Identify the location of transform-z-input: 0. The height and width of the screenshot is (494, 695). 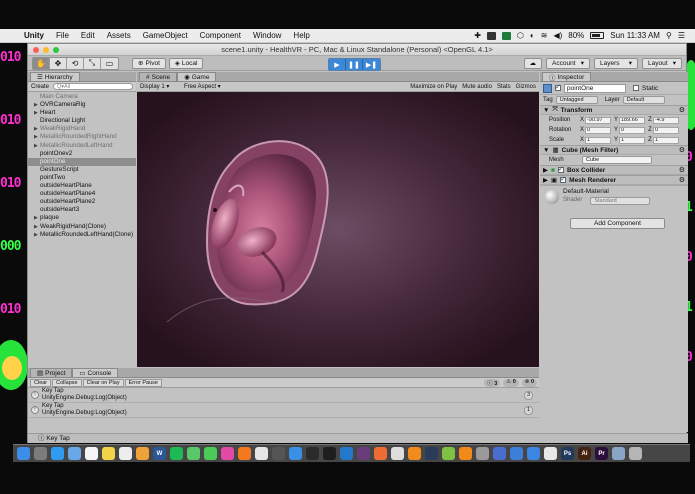
(666, 130).